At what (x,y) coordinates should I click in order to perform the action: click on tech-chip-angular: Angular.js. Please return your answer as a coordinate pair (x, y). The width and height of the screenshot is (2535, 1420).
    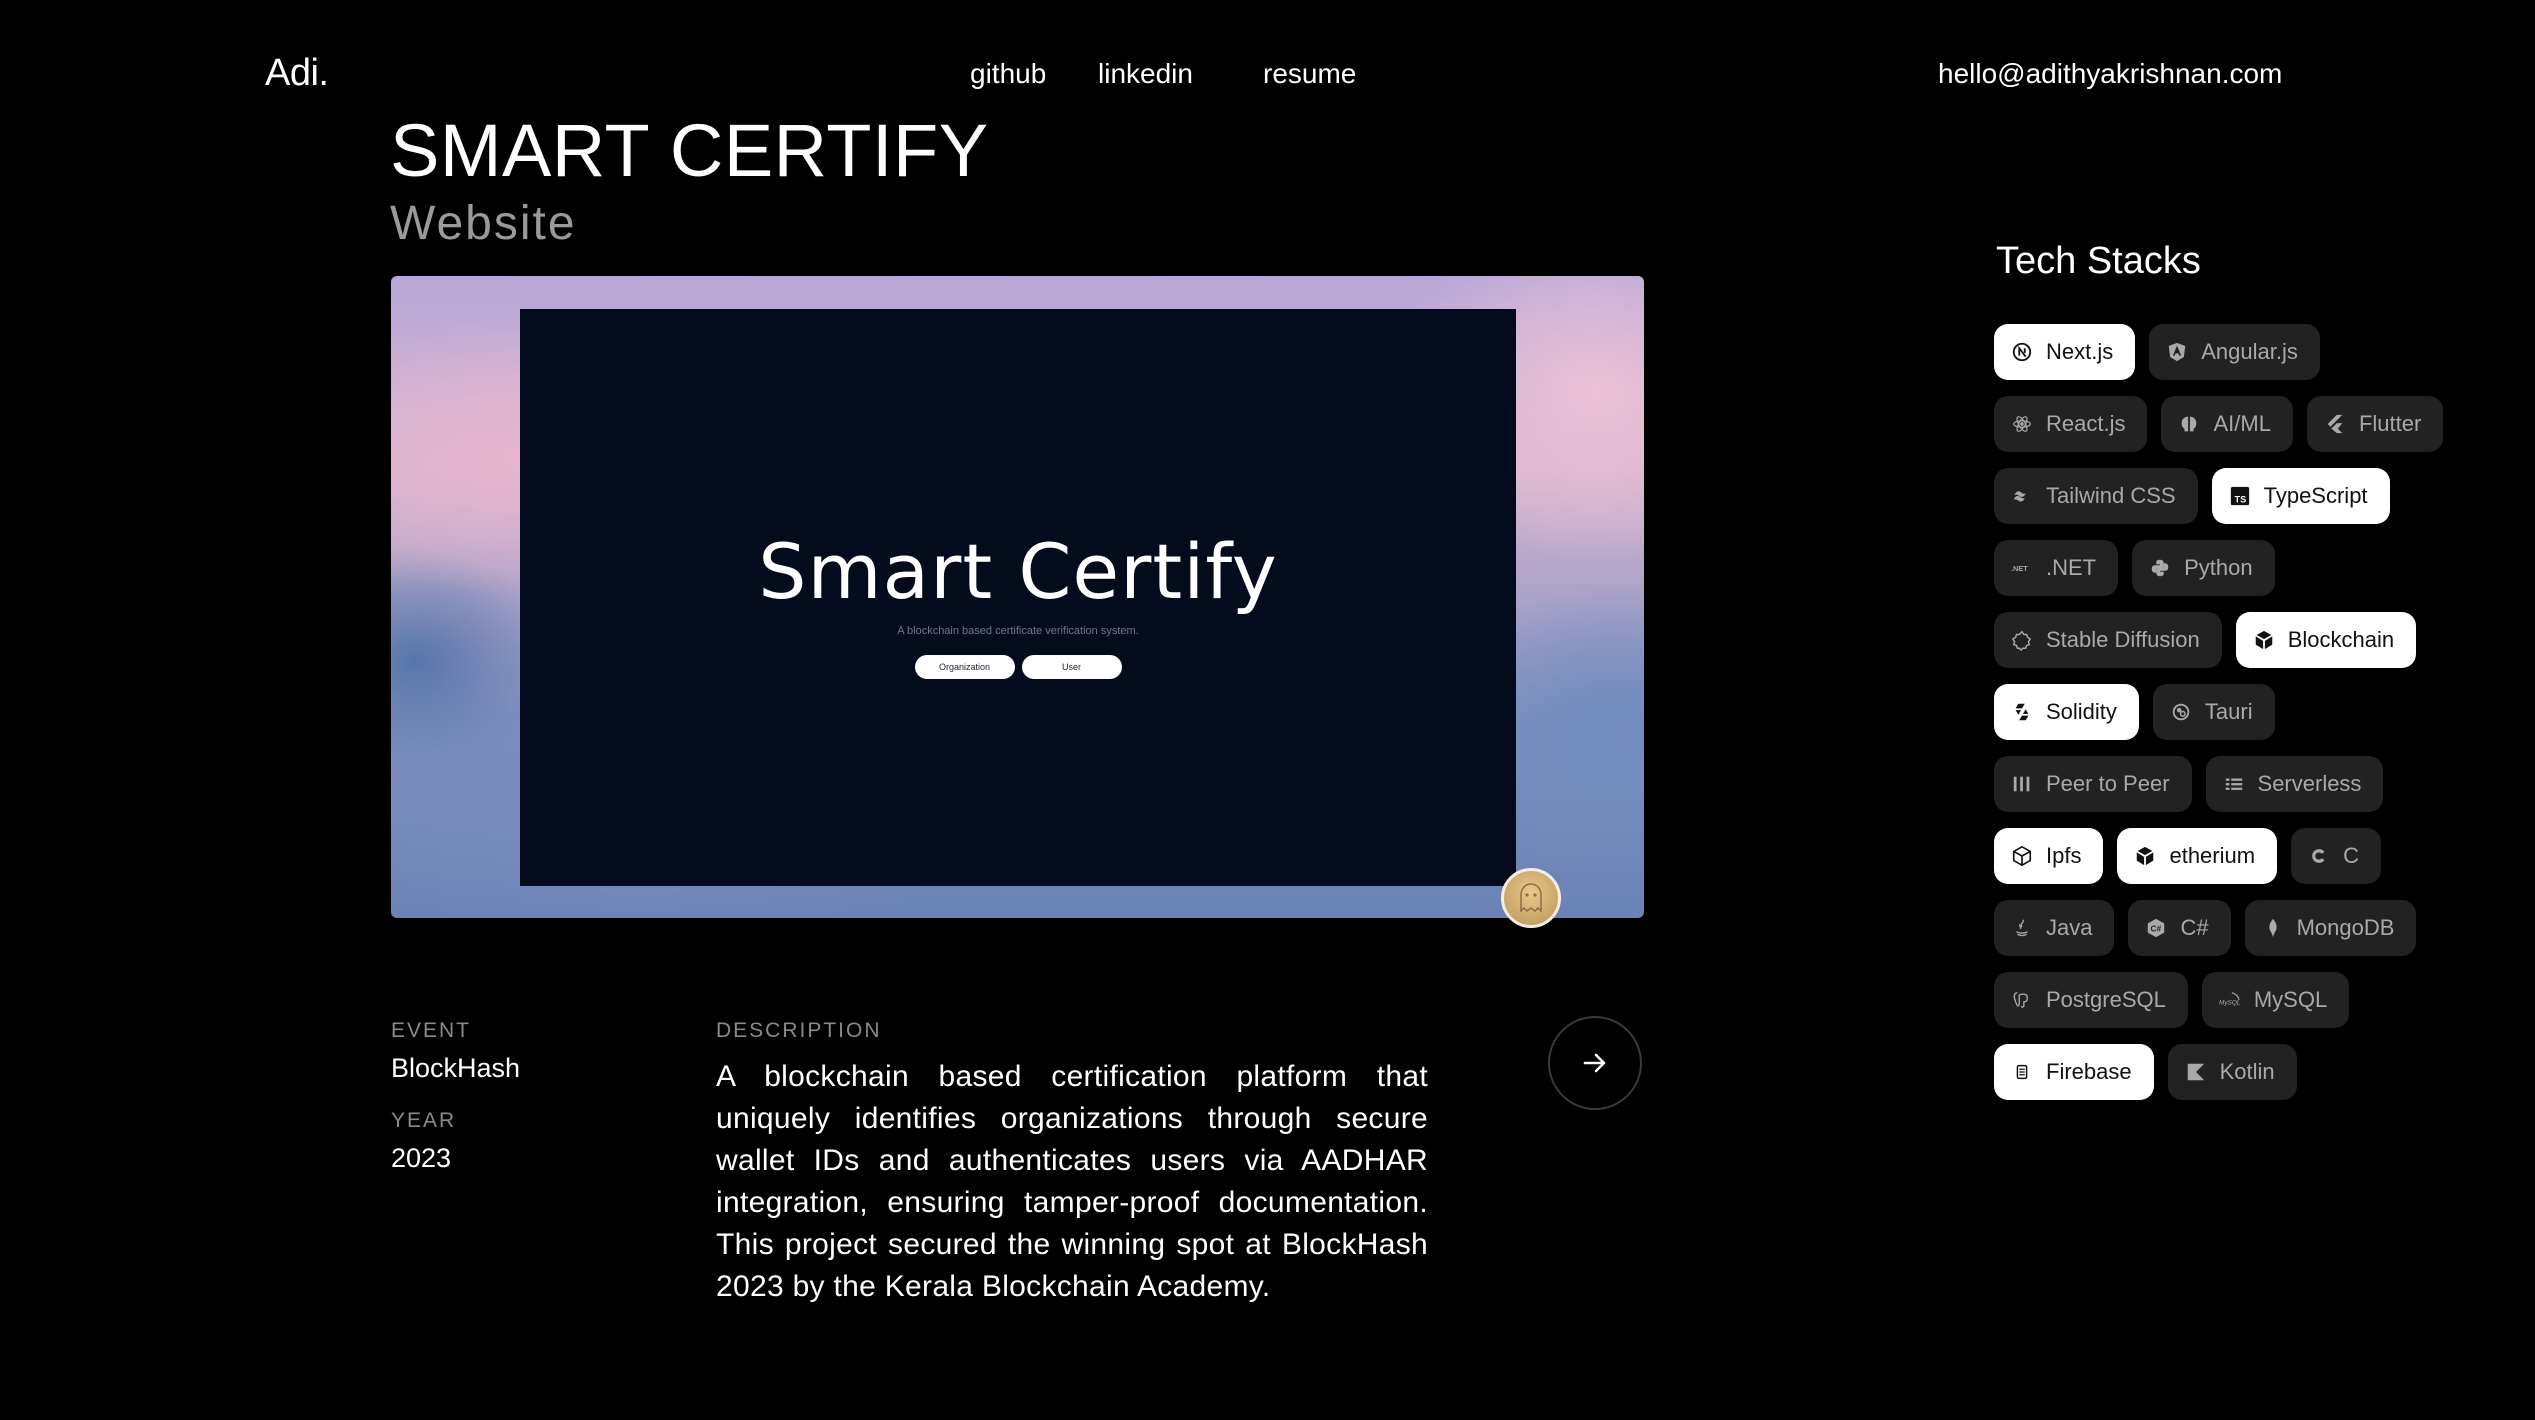
    Looking at the image, I should click on (2234, 352).